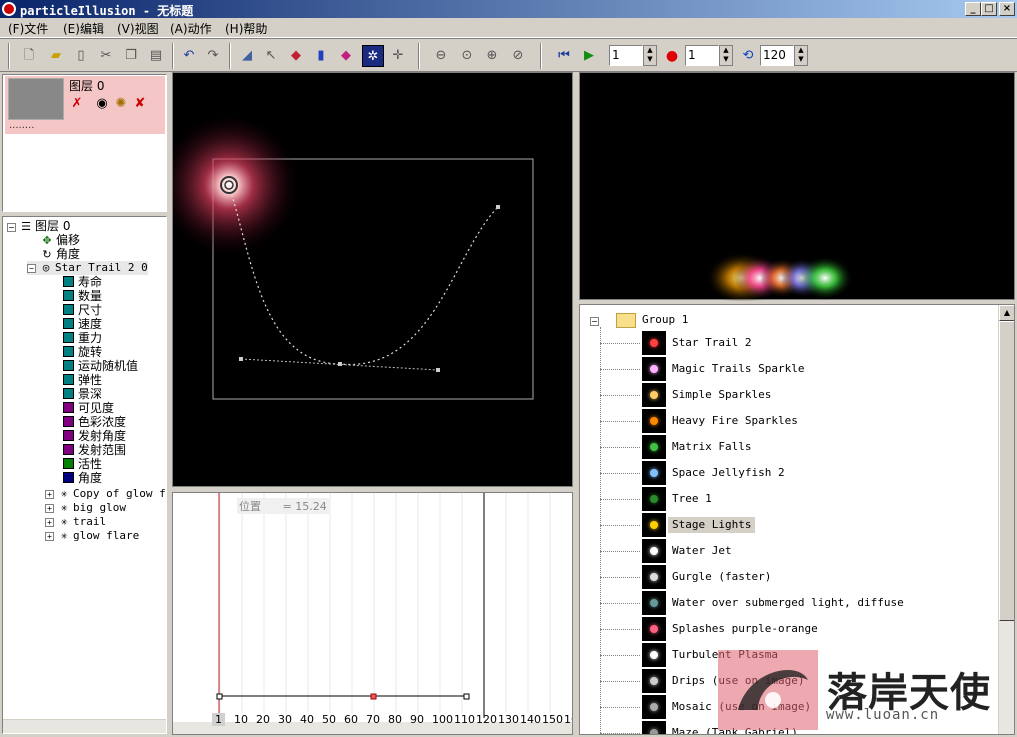 The image size is (1017, 737). Describe the element at coordinates (106, 56) in the screenshot. I see `cut-icon: ✂` at that location.